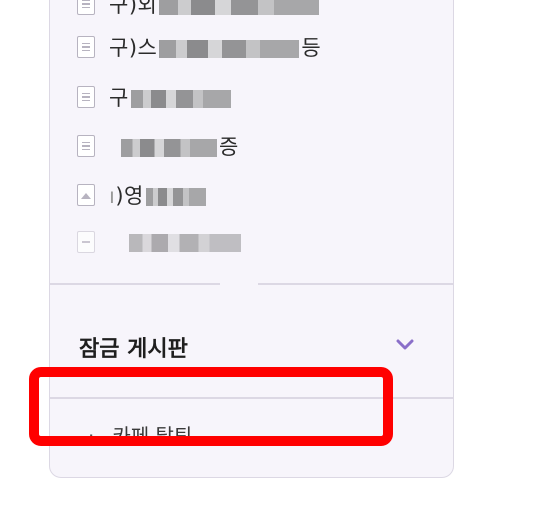 The height and width of the screenshot is (526, 553). I want to click on board-item: 증, so click(158, 146).